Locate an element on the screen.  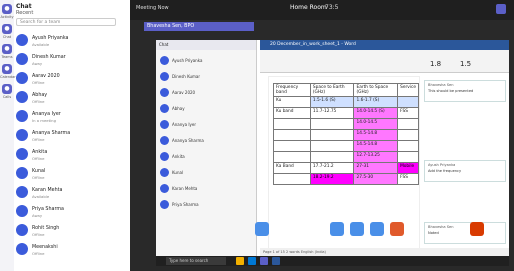
comment-2: Ayush Priyanka Add the frequency is located at coordinates (465, 171).